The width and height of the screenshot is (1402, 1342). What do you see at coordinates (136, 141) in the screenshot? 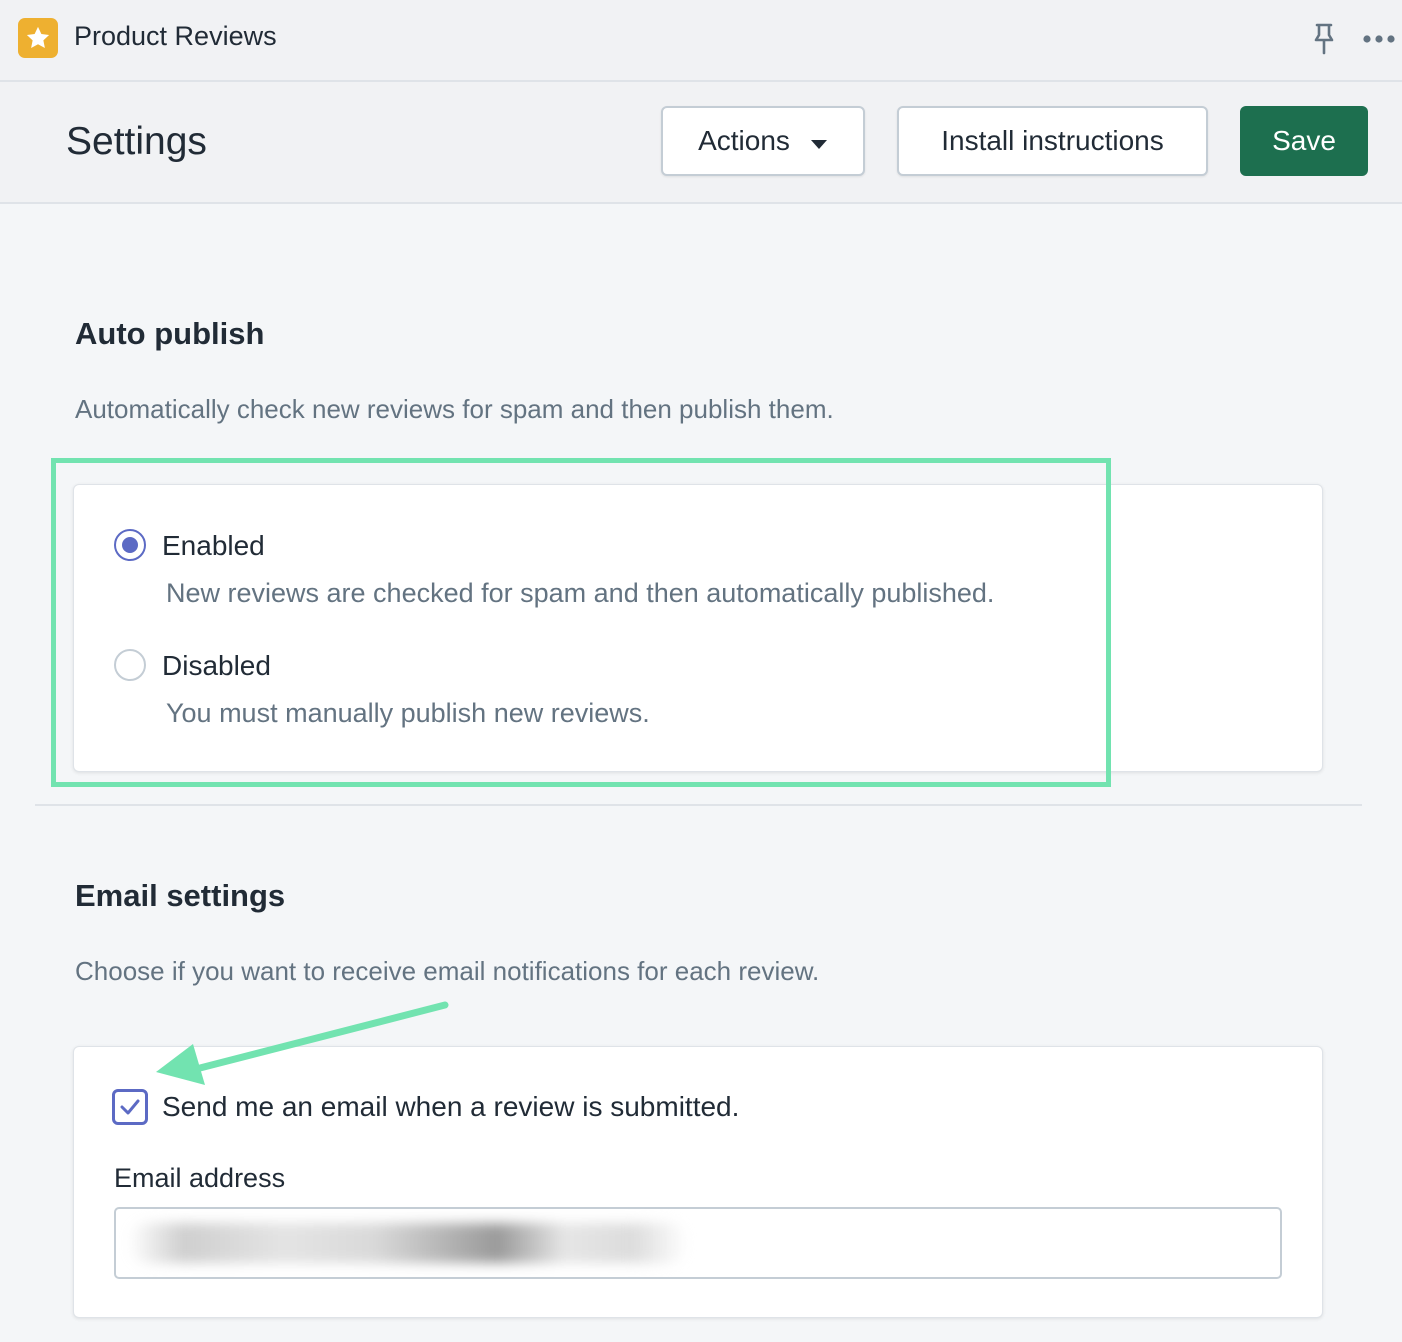
I see `page-title: Settings` at bounding box center [136, 141].